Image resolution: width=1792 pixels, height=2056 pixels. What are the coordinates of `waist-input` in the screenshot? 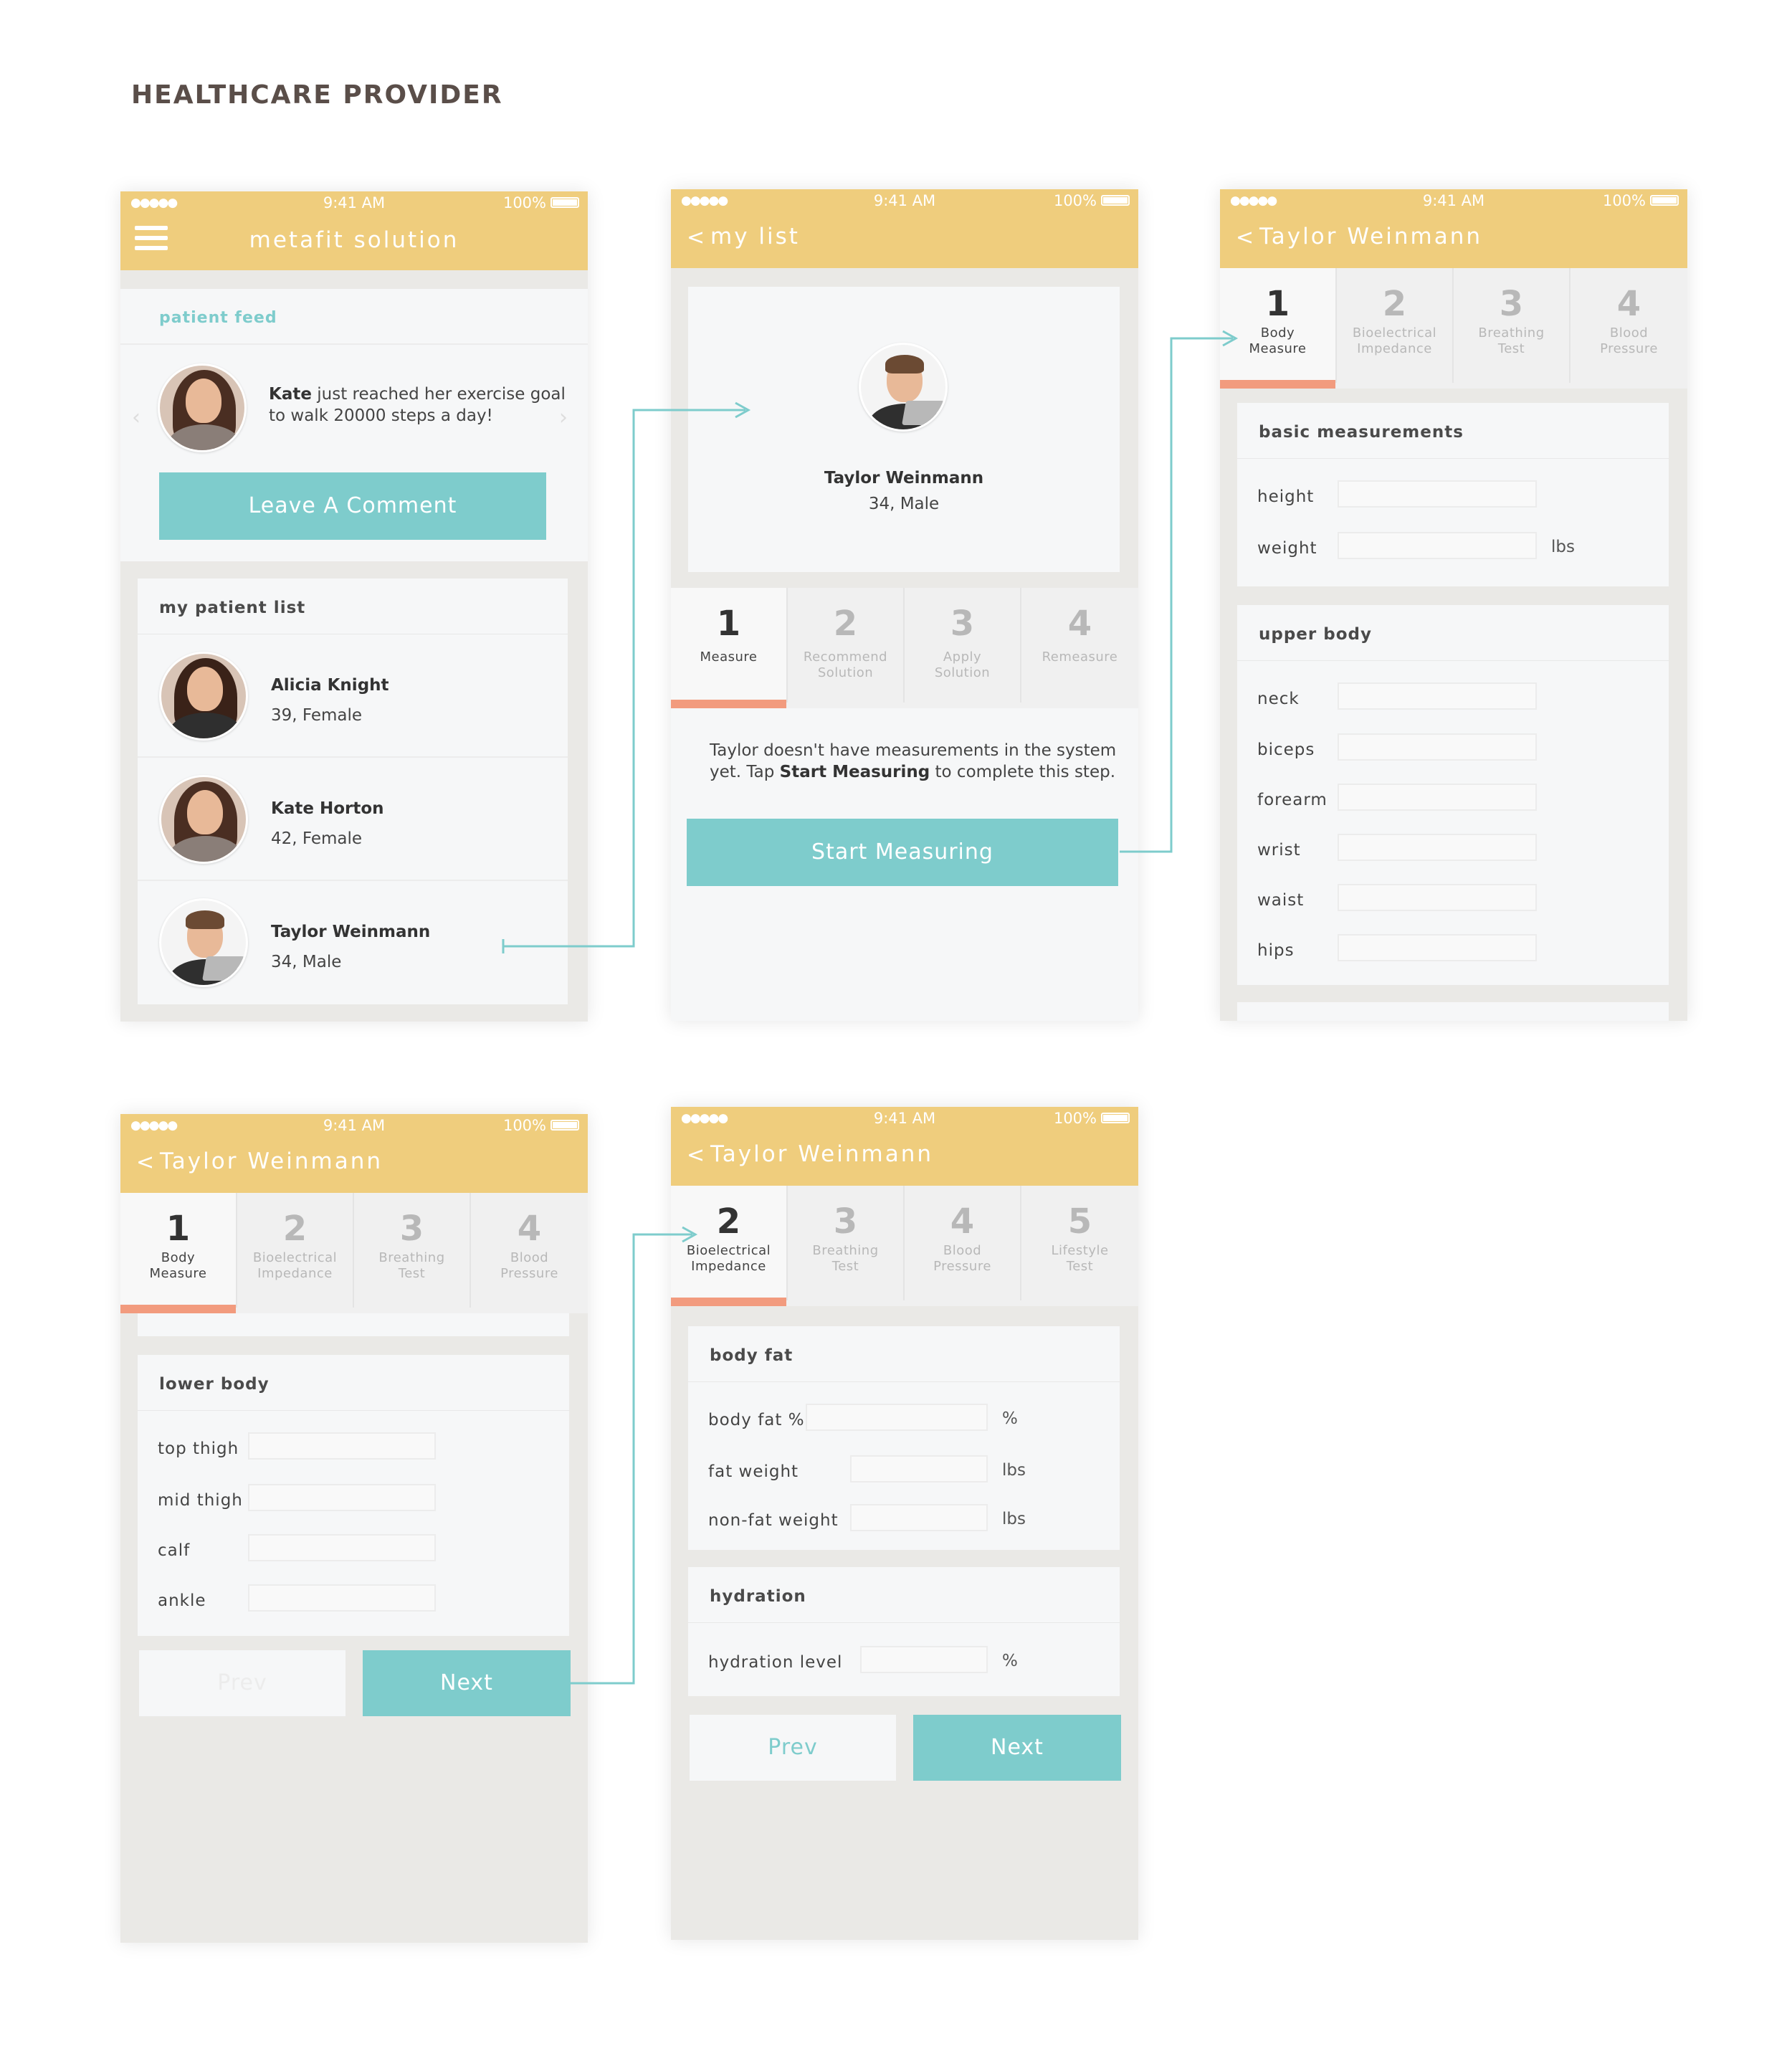 It's located at (1437, 897).